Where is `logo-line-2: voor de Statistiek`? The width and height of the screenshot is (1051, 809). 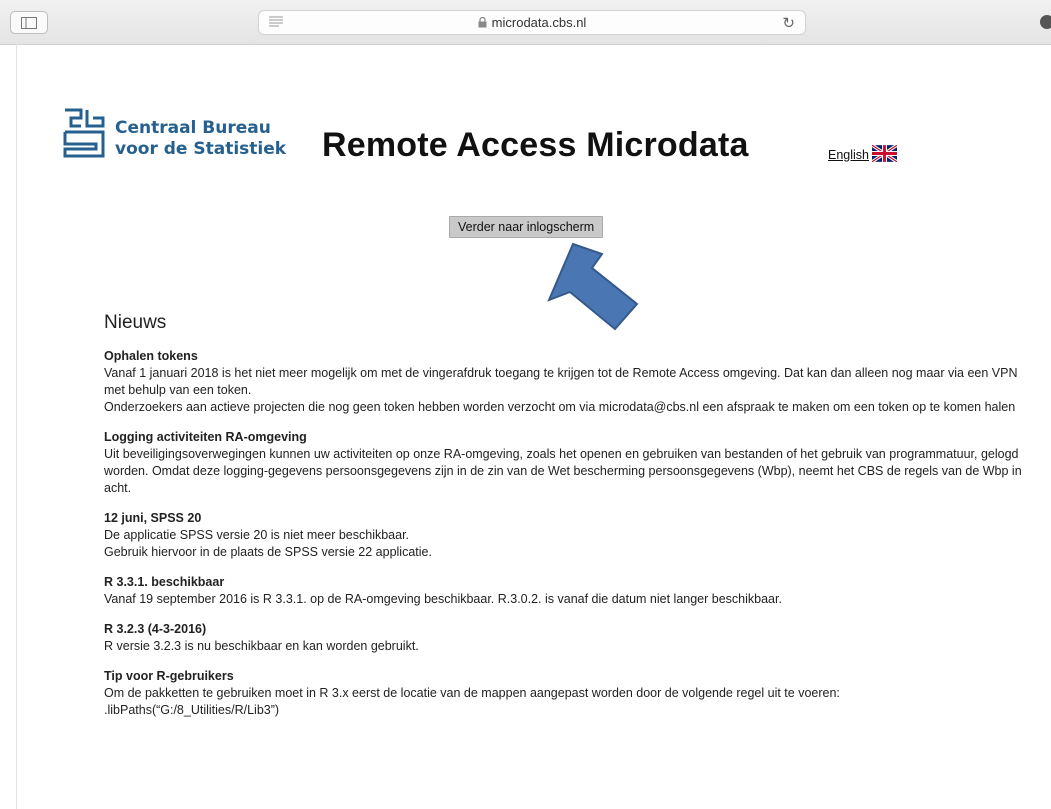
logo-line-2: voor de Statistiek is located at coordinates (201, 149).